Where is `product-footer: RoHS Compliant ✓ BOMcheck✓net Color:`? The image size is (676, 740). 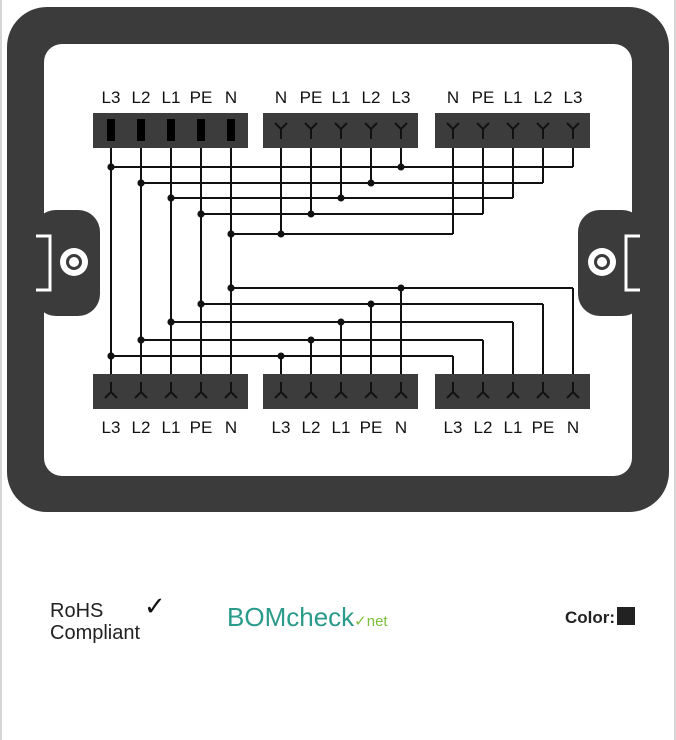
product-footer: RoHS Compliant ✓ BOMcheck✓net Color: is located at coordinates (338, 635).